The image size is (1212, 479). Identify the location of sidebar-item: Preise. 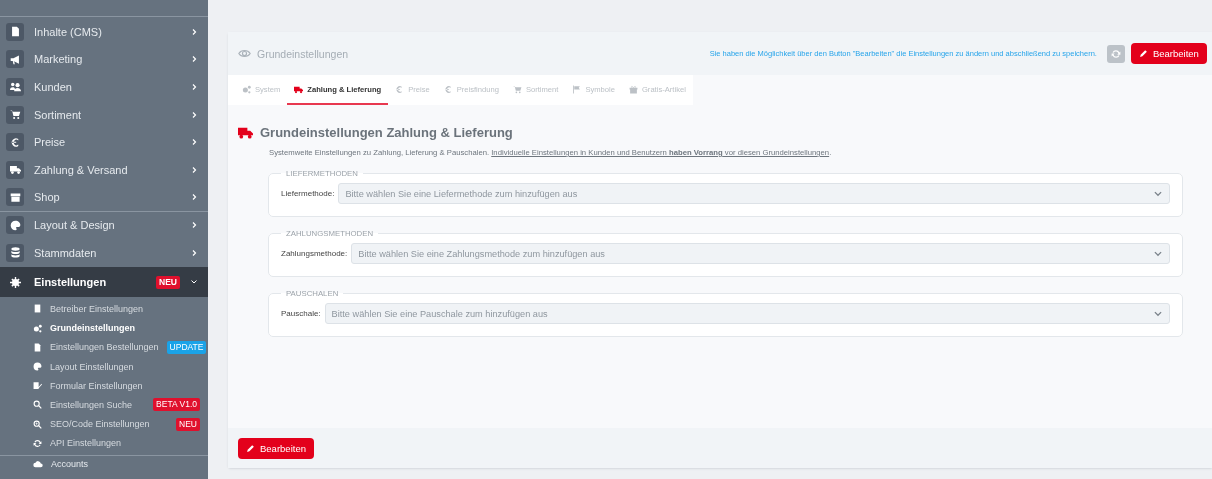
(104, 142).